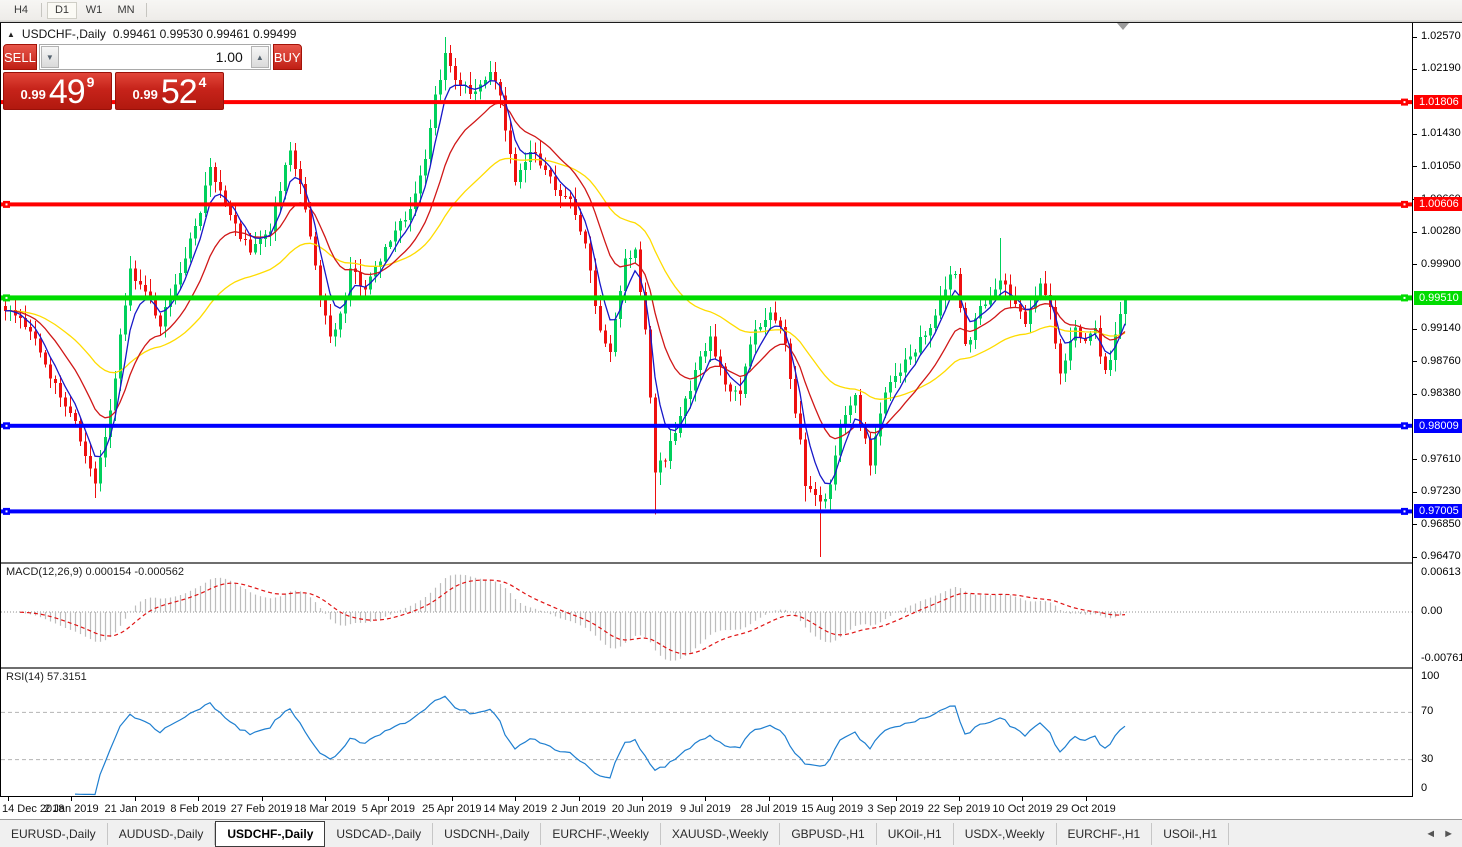  What do you see at coordinates (146, 10) in the screenshot?
I see `toolbar-separator` at bounding box center [146, 10].